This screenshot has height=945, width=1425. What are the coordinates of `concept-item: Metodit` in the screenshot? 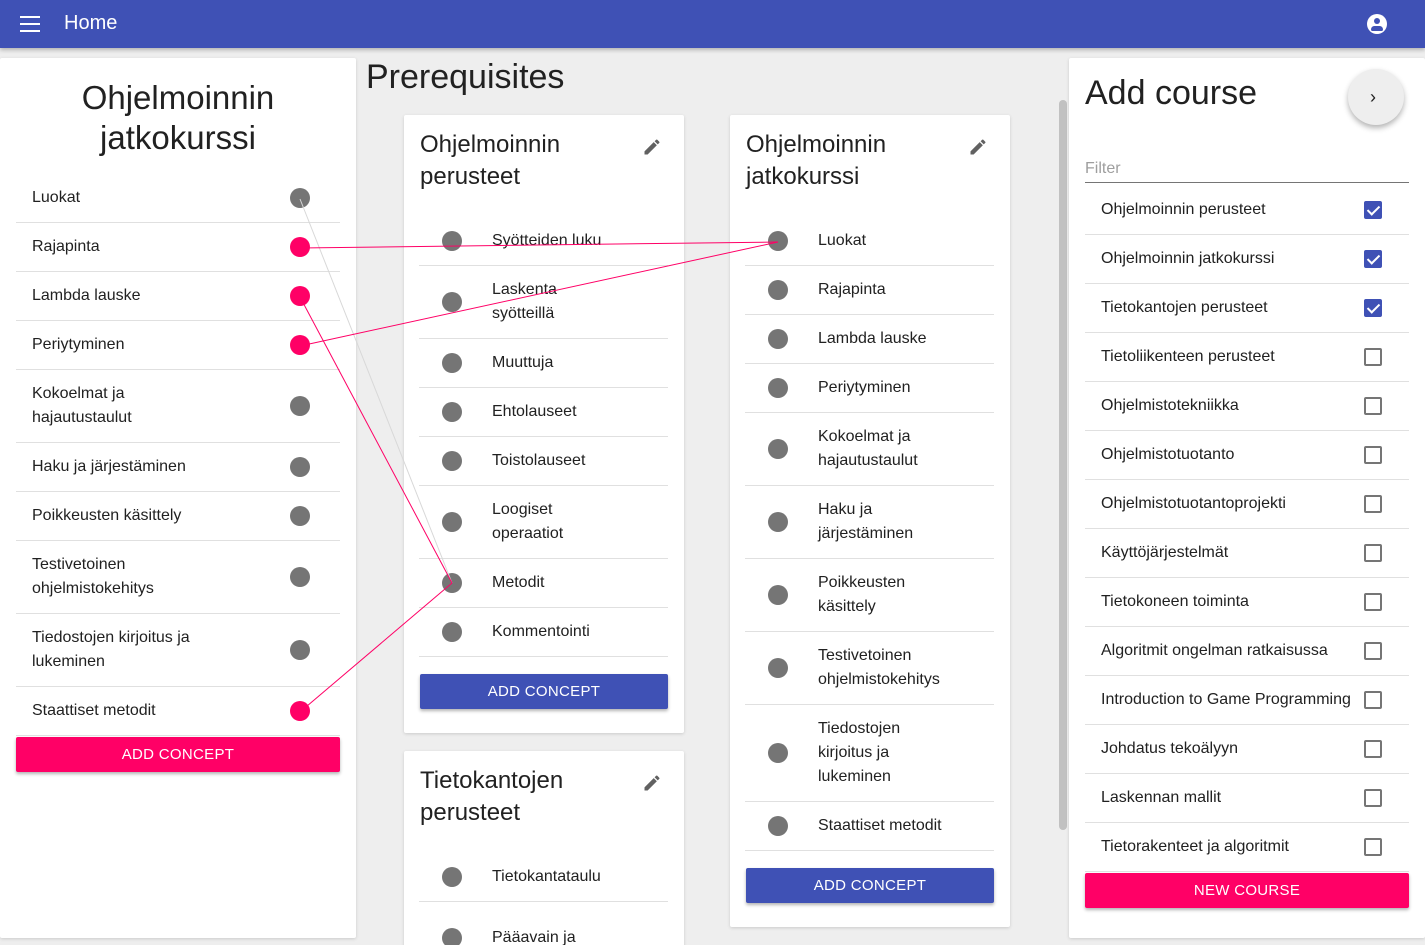 It's located at (543, 583).